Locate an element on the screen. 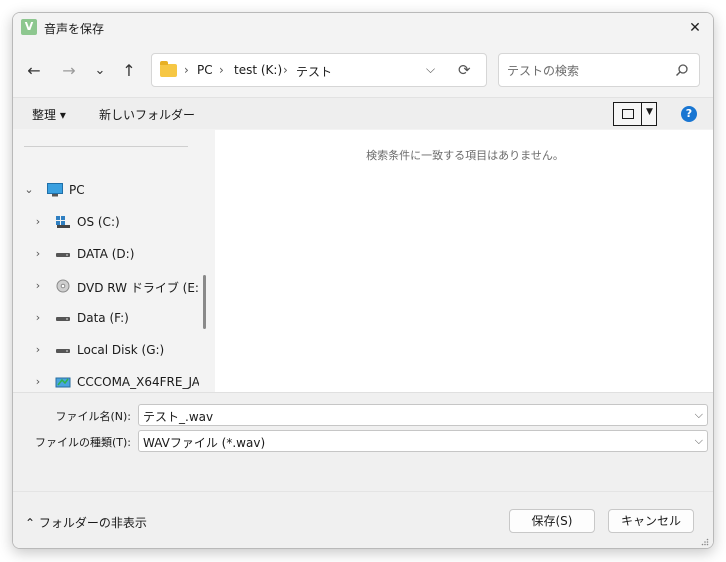  tree-item-local-disk-g: › Local Disk (G:) is located at coordinates (113, 350).